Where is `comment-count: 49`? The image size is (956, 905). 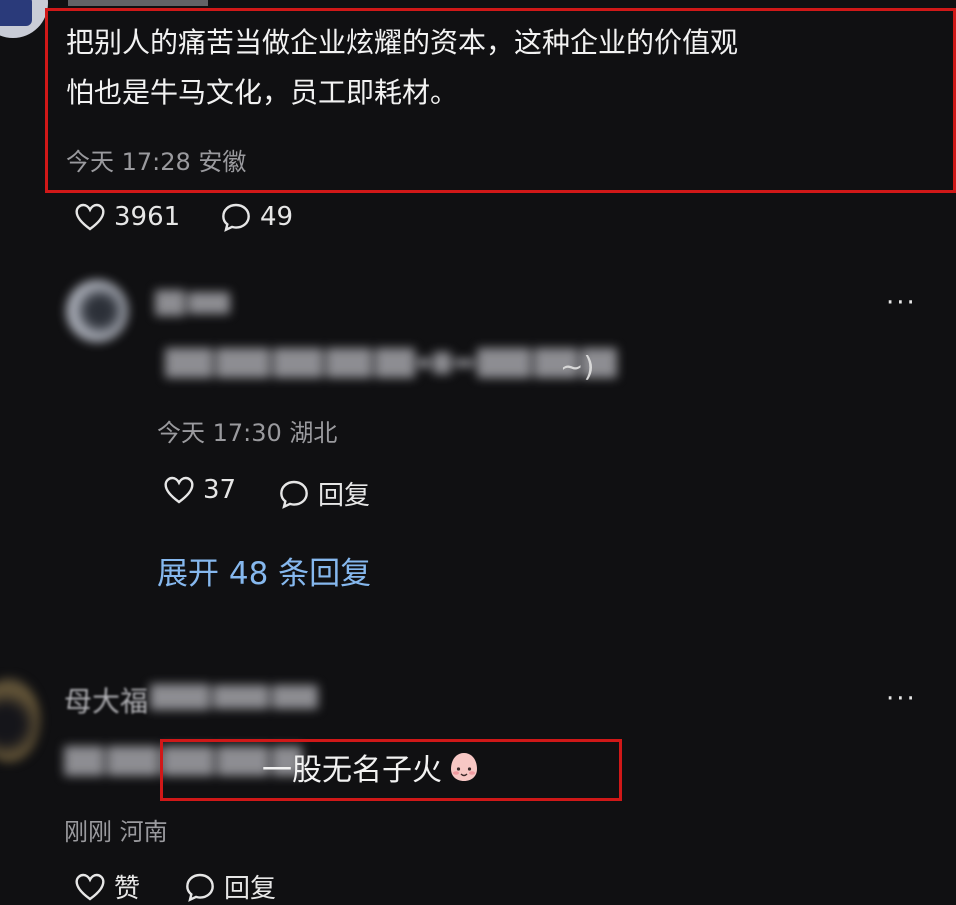
comment-count: 49 is located at coordinates (277, 217).